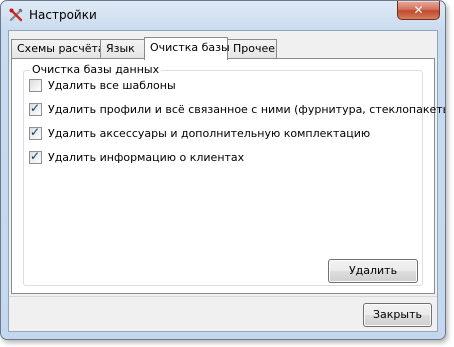 This screenshot has width=454, height=347. I want to click on tools-icon, so click(16, 15).